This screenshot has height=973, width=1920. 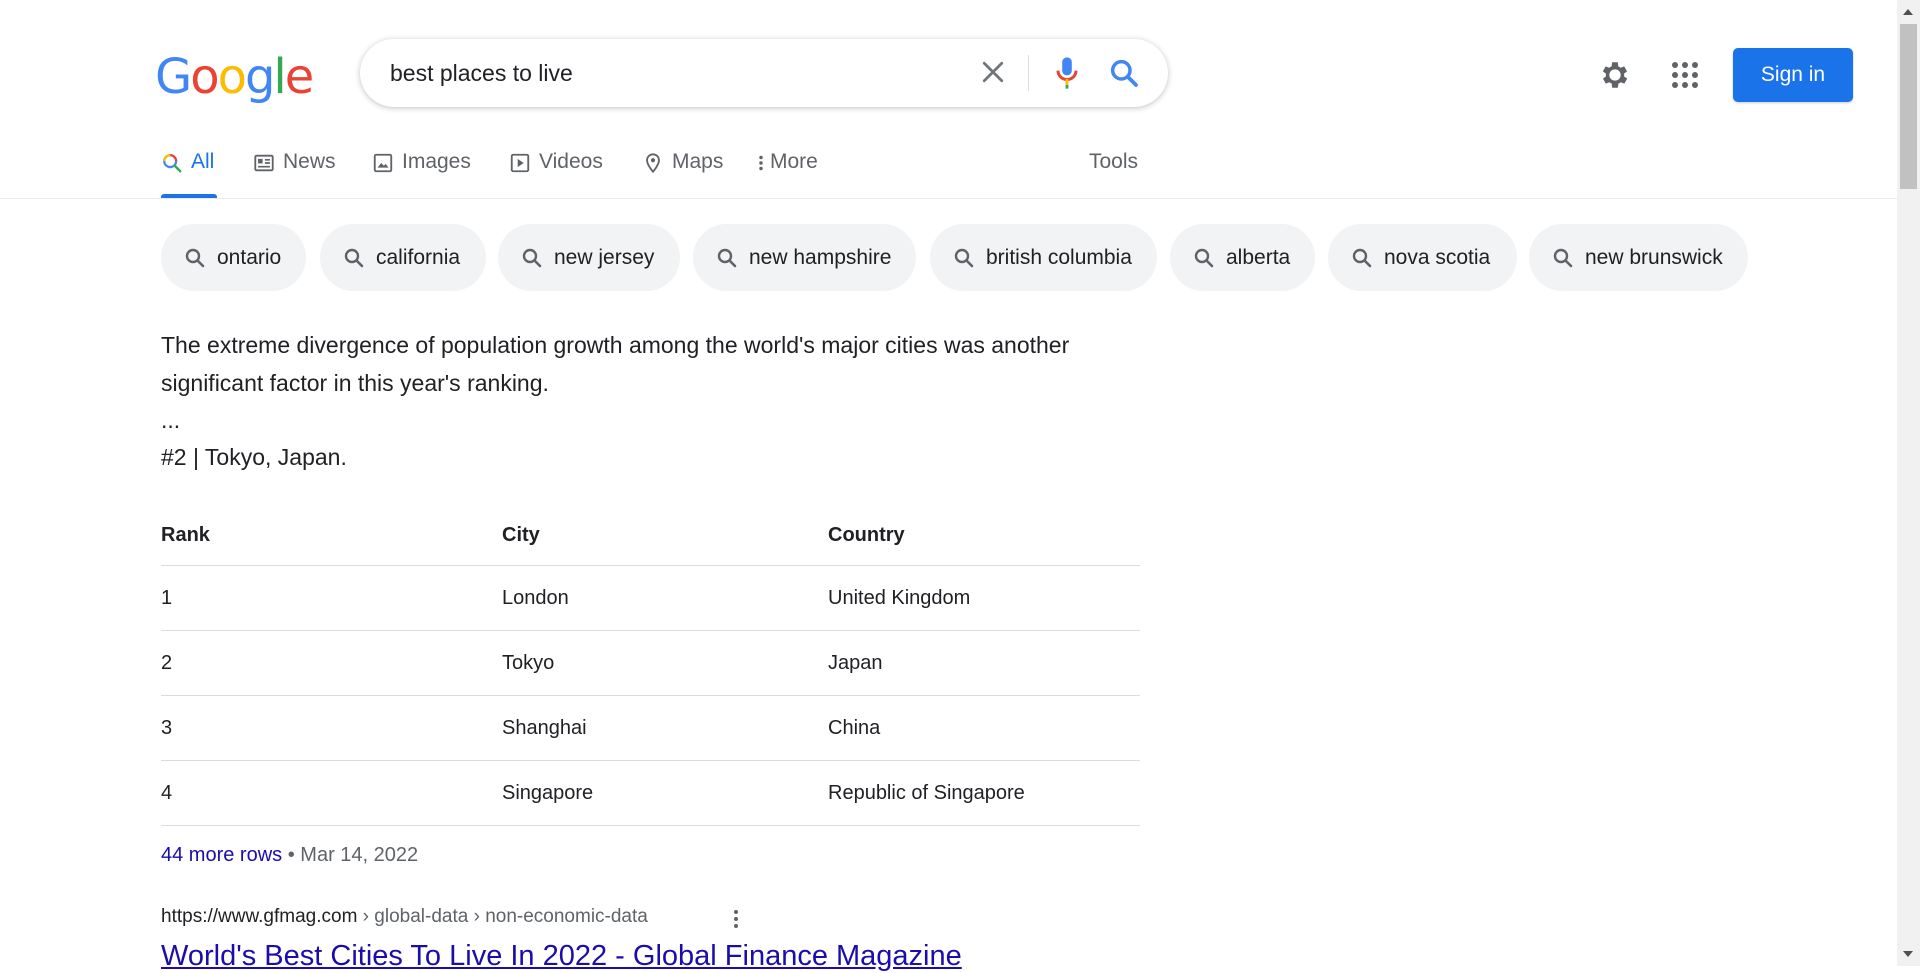 I want to click on scroll-down-arrow-icon, so click(x=1908, y=954).